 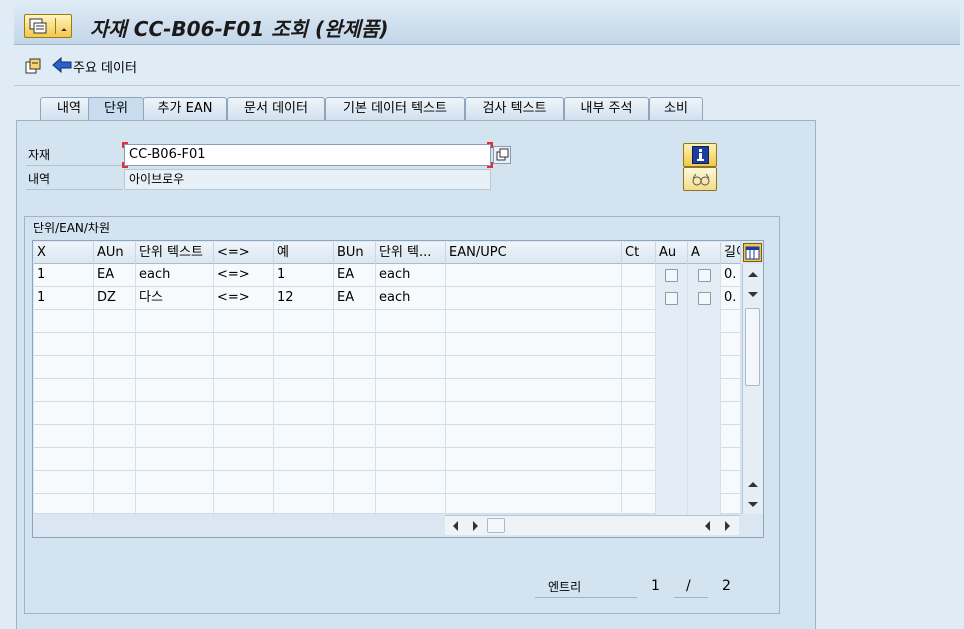 What do you see at coordinates (39, 179) in the screenshot?
I see `description-label: 내역` at bounding box center [39, 179].